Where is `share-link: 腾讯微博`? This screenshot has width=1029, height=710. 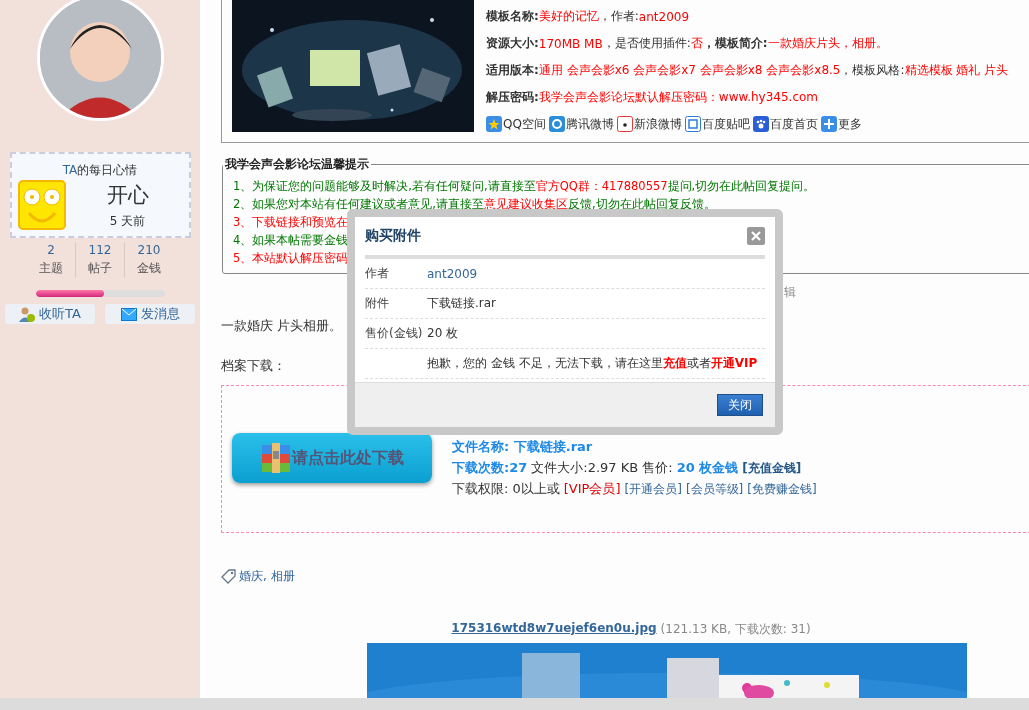
share-link: 腾讯微博 is located at coordinates (581, 124).